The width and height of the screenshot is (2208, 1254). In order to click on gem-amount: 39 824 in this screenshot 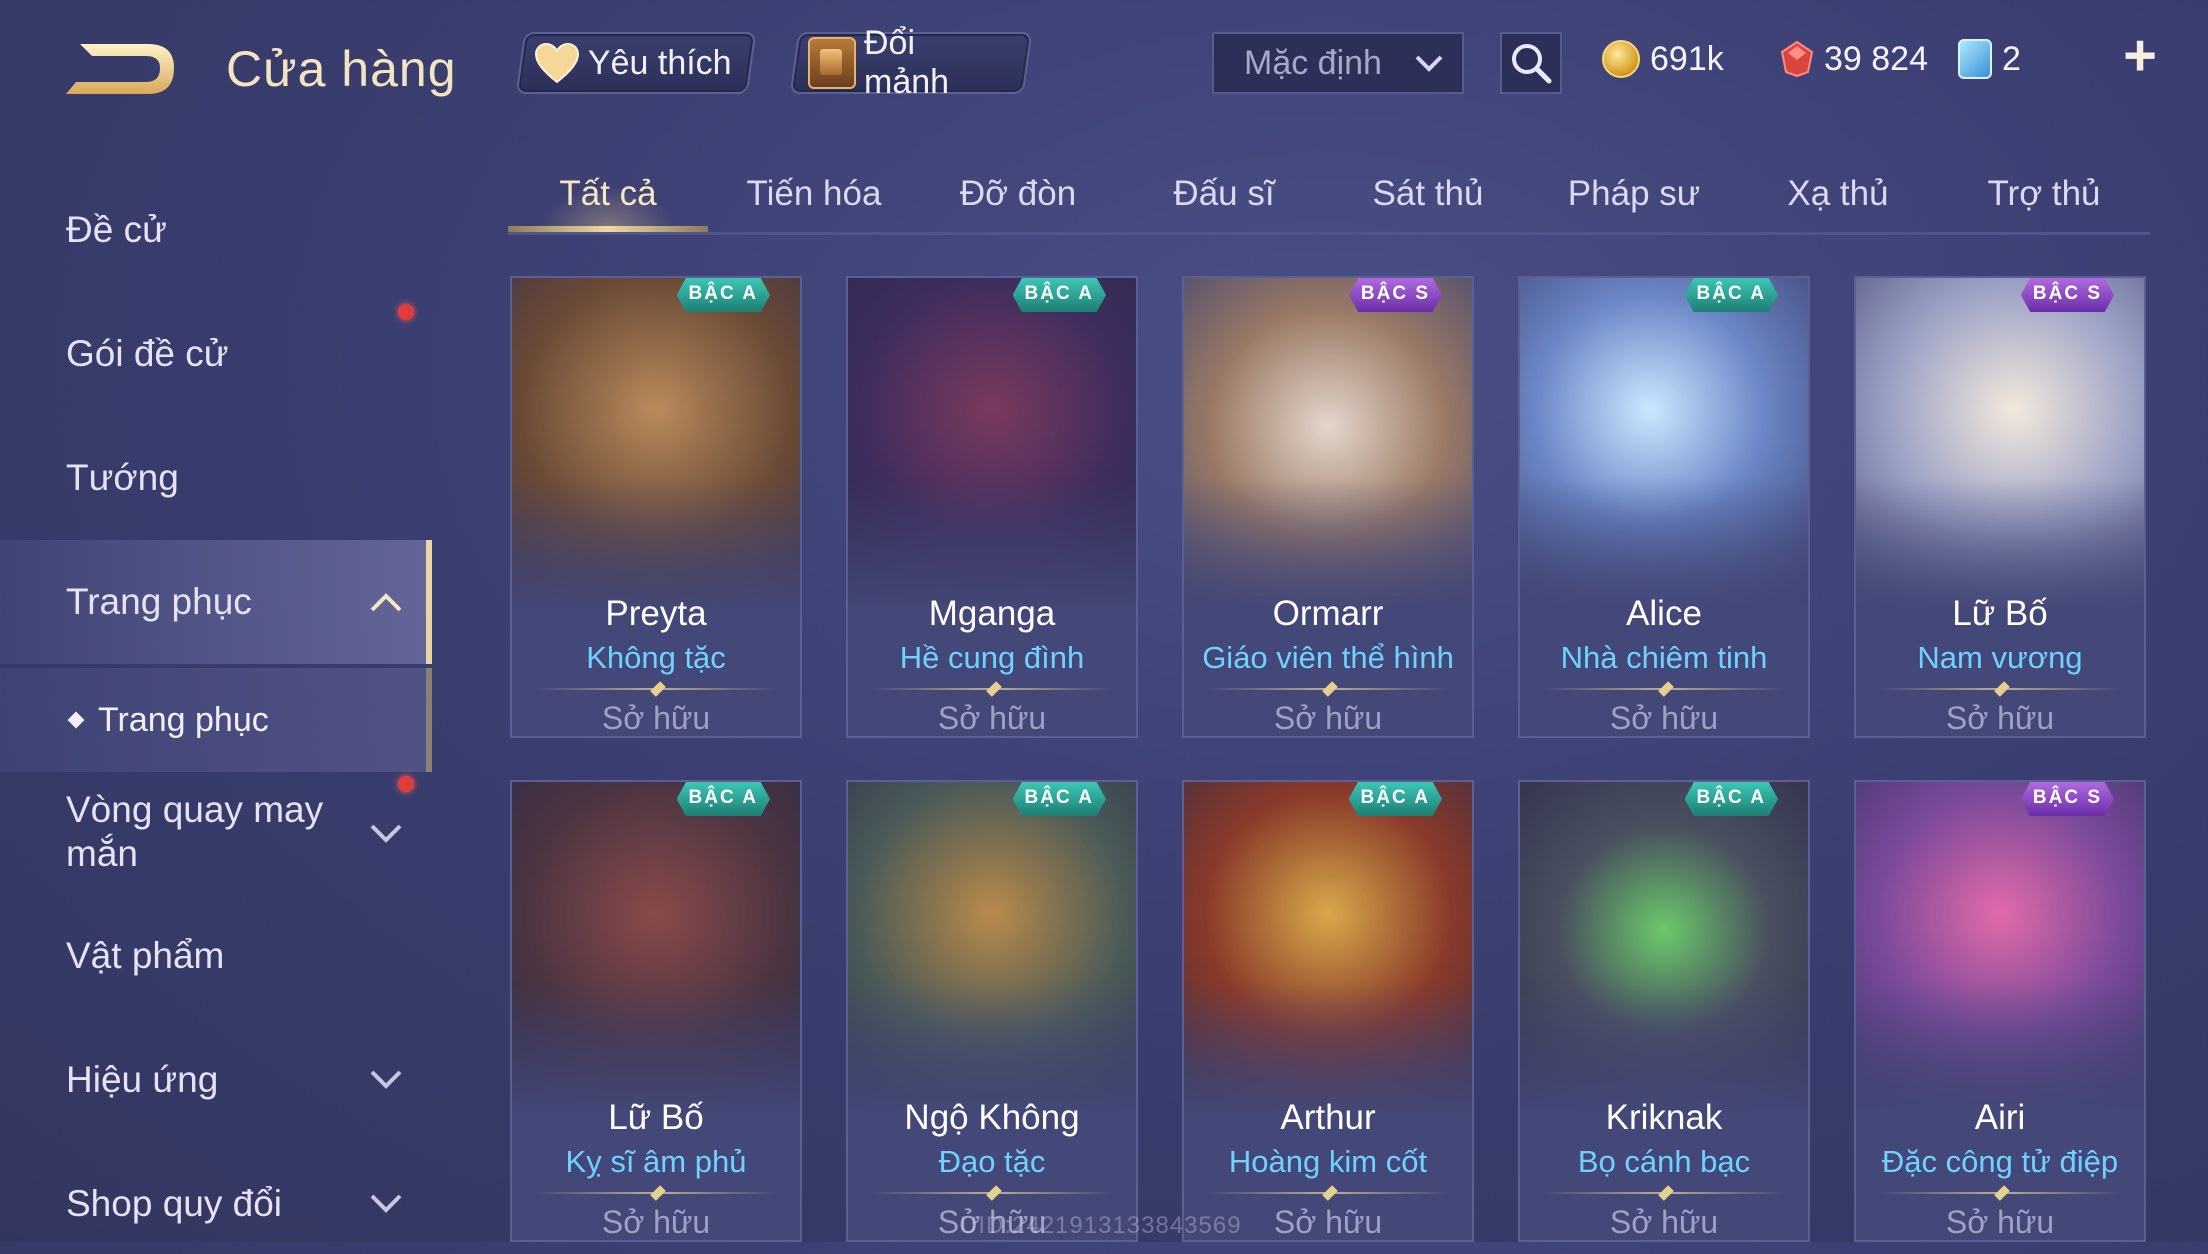, I will do `click(1876, 58)`.